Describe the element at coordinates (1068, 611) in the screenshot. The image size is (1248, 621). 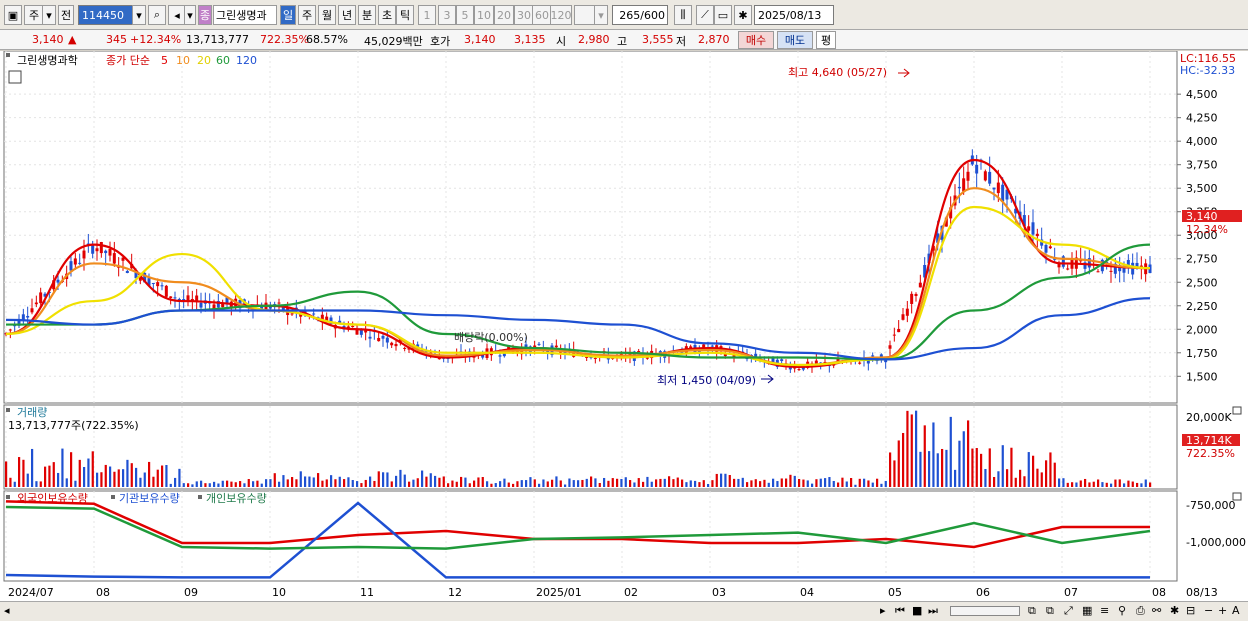
I see `export-icon: ⤢` at that location.